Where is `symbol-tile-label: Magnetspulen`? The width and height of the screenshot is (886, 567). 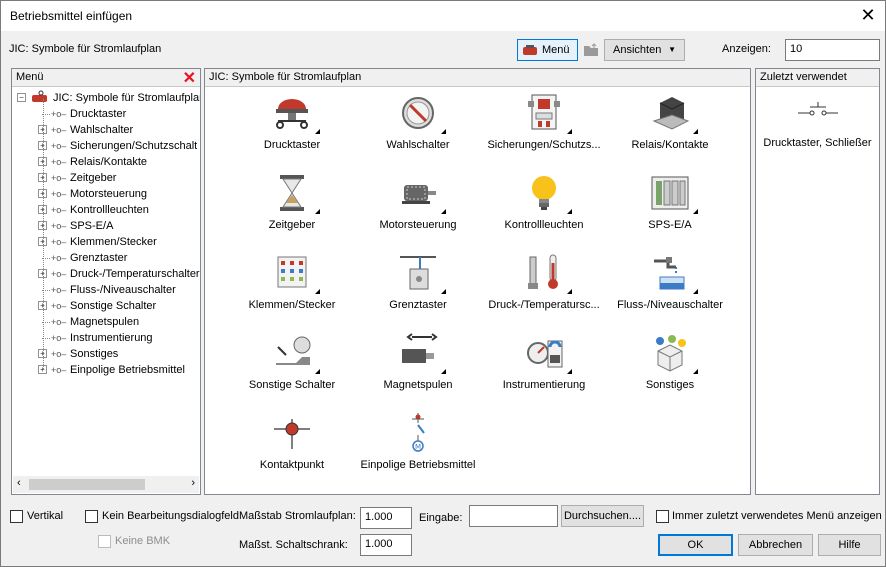
symbol-tile-label: Magnetspulen is located at coordinates (418, 385).